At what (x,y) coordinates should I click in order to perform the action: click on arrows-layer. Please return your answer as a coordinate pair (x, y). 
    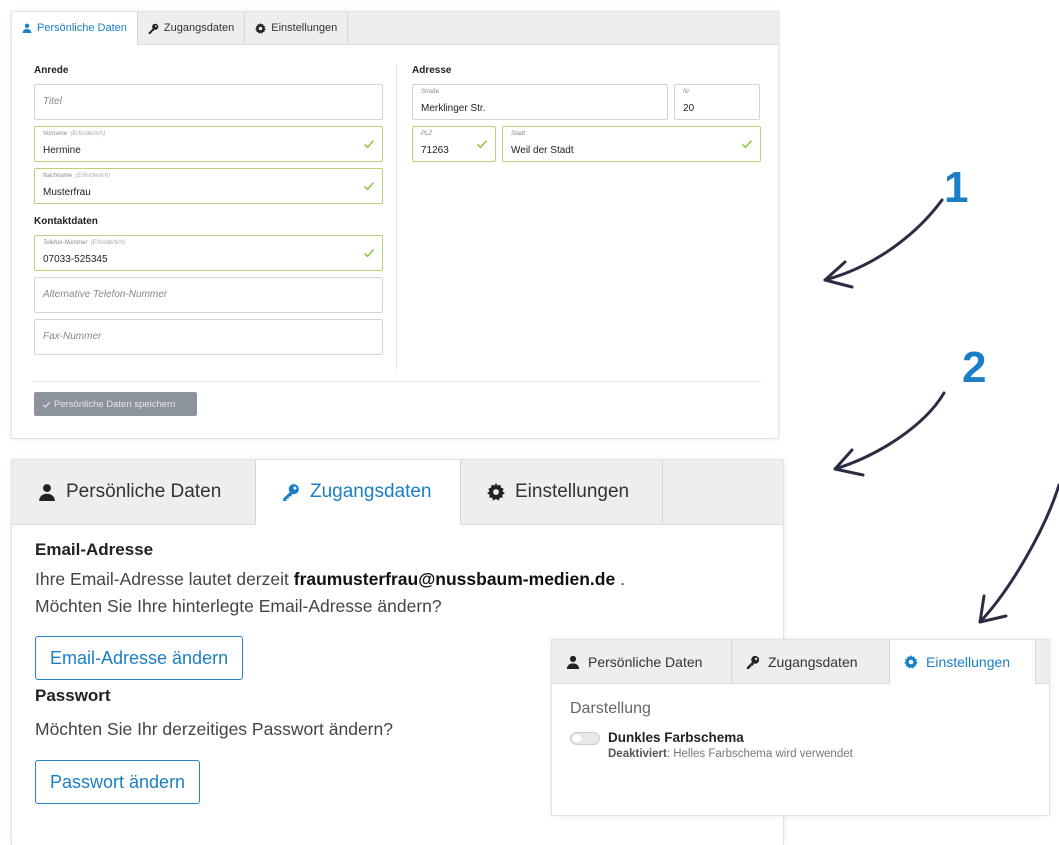
    Looking at the image, I should click on (941, 411).